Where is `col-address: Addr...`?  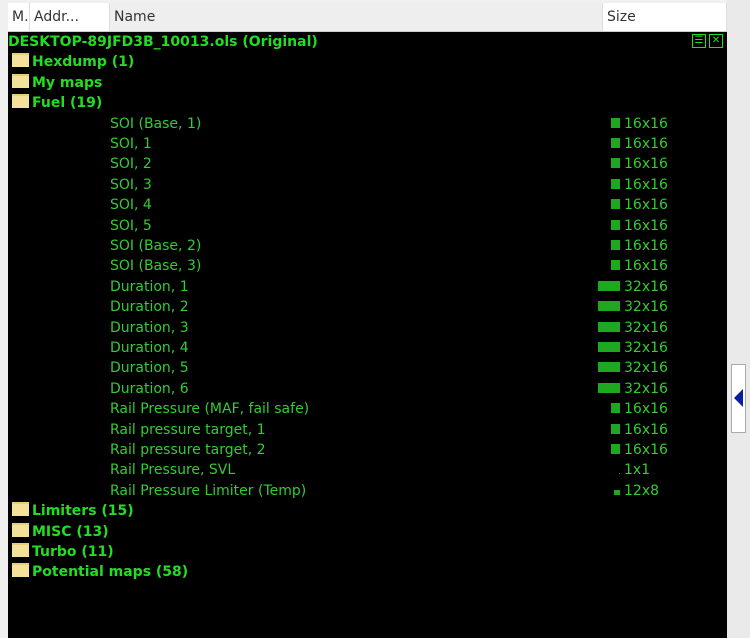 col-address: Addr... is located at coordinates (70, 17).